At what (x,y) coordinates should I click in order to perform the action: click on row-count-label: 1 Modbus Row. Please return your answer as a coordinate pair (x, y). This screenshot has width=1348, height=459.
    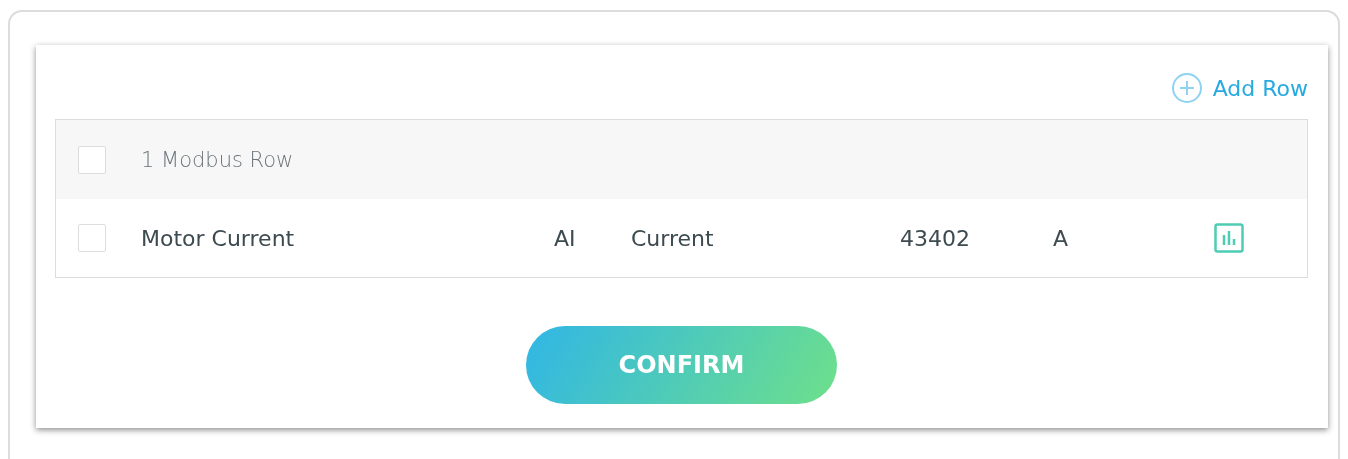
    Looking at the image, I should click on (217, 159).